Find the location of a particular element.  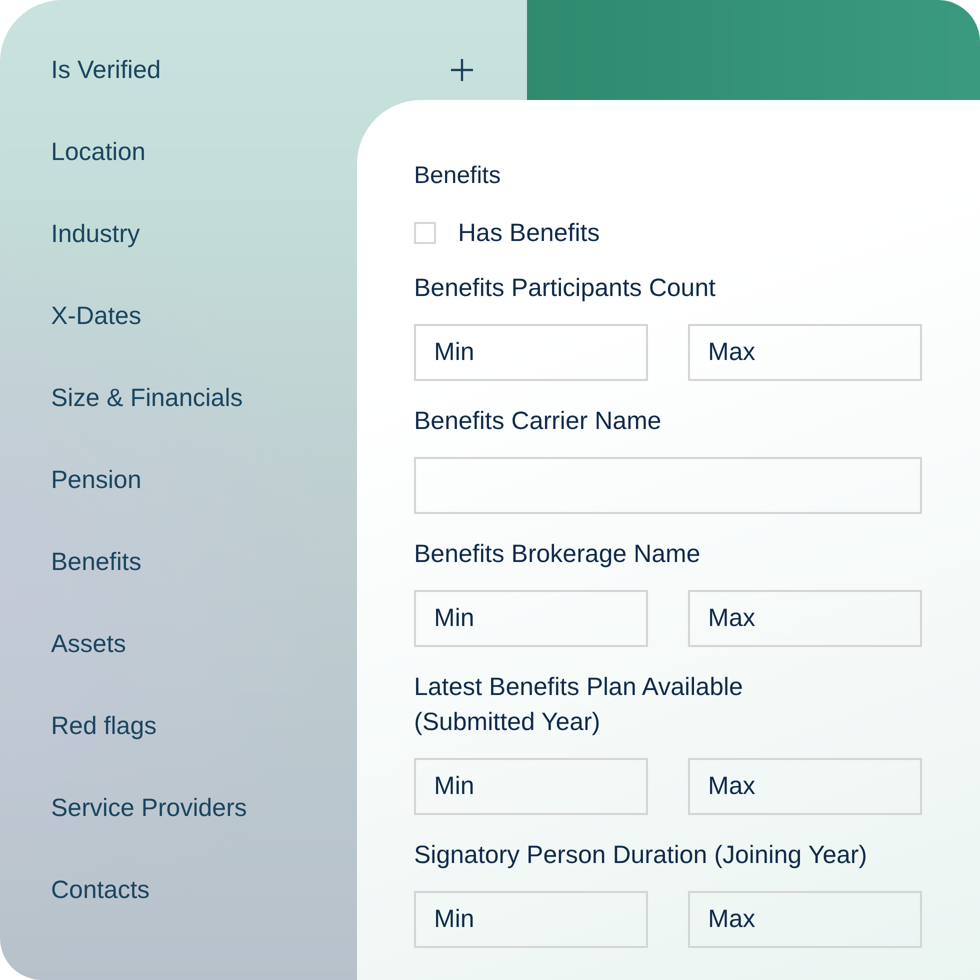

sidebar-item: Is Verified is located at coordinates (106, 70).